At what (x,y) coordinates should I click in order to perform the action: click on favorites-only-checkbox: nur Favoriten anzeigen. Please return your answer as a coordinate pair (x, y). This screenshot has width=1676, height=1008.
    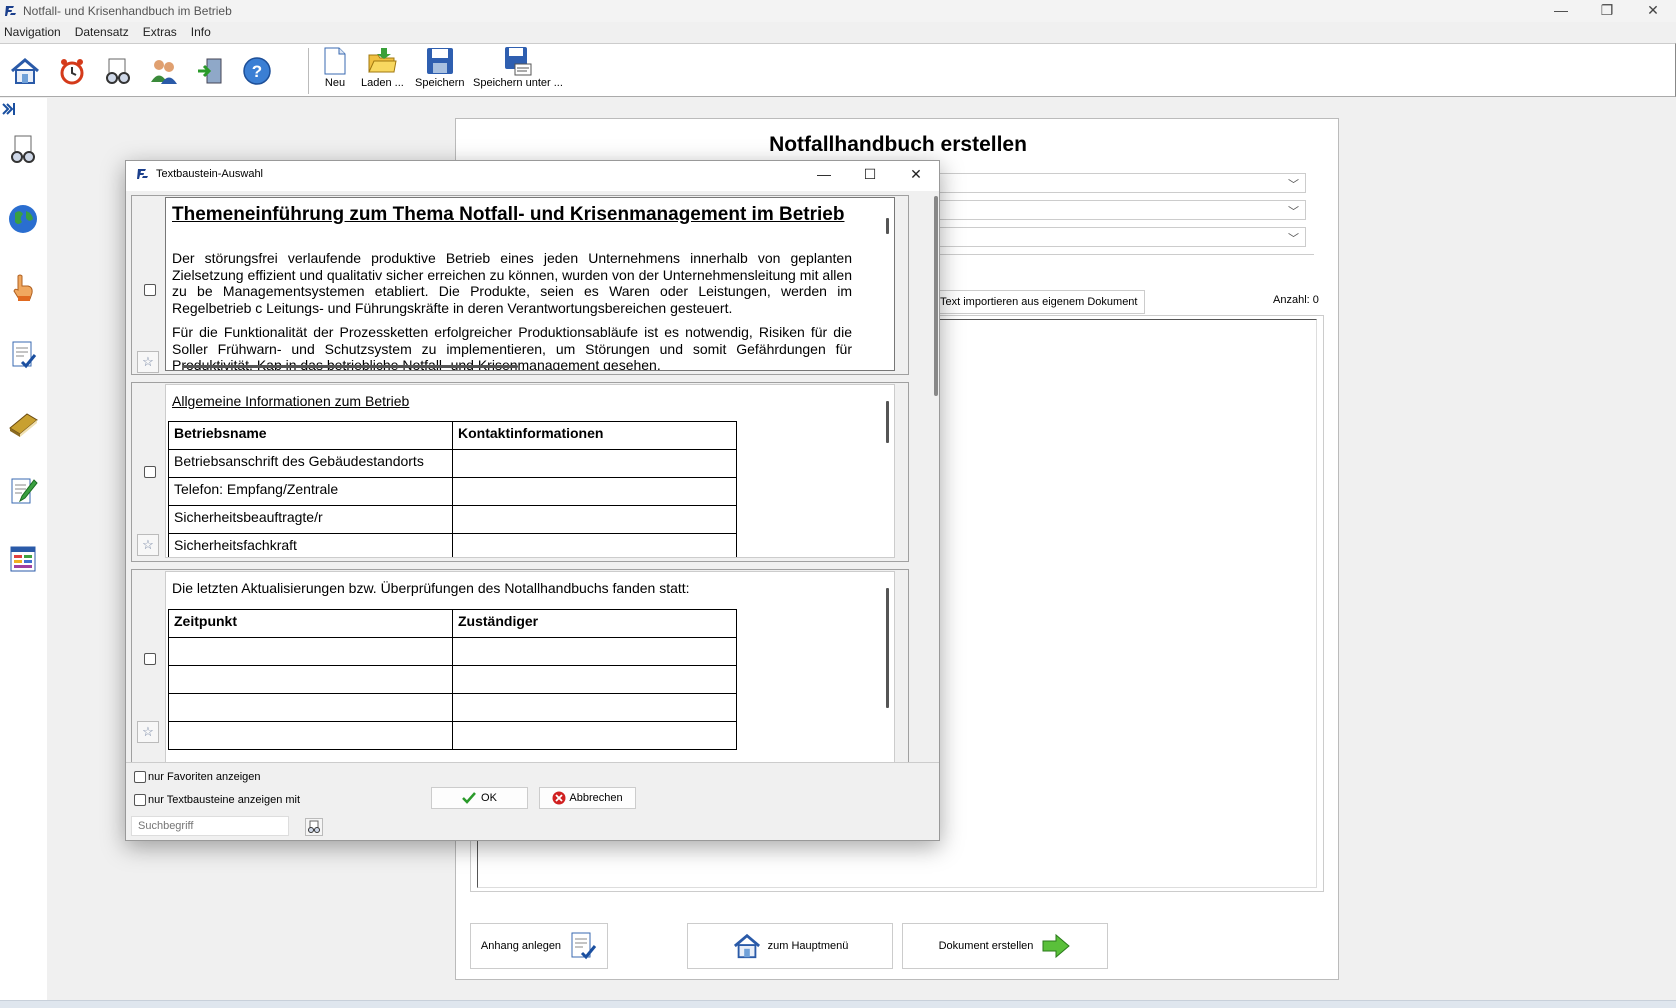
    Looking at the image, I should click on (197, 777).